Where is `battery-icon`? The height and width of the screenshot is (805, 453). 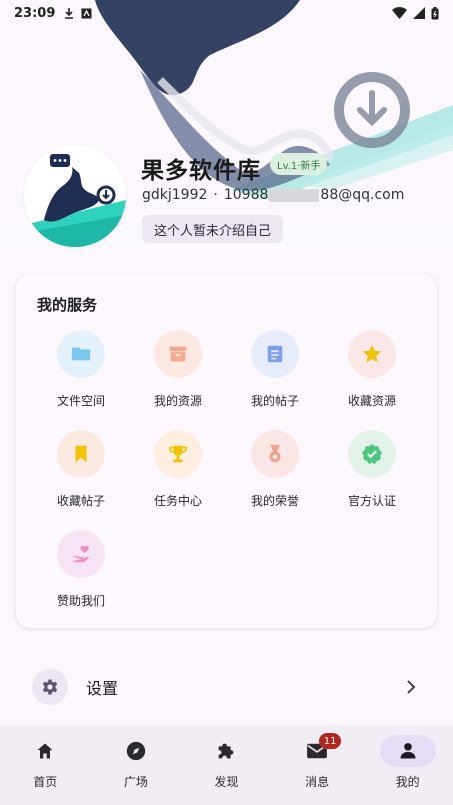 battery-icon is located at coordinates (435, 12).